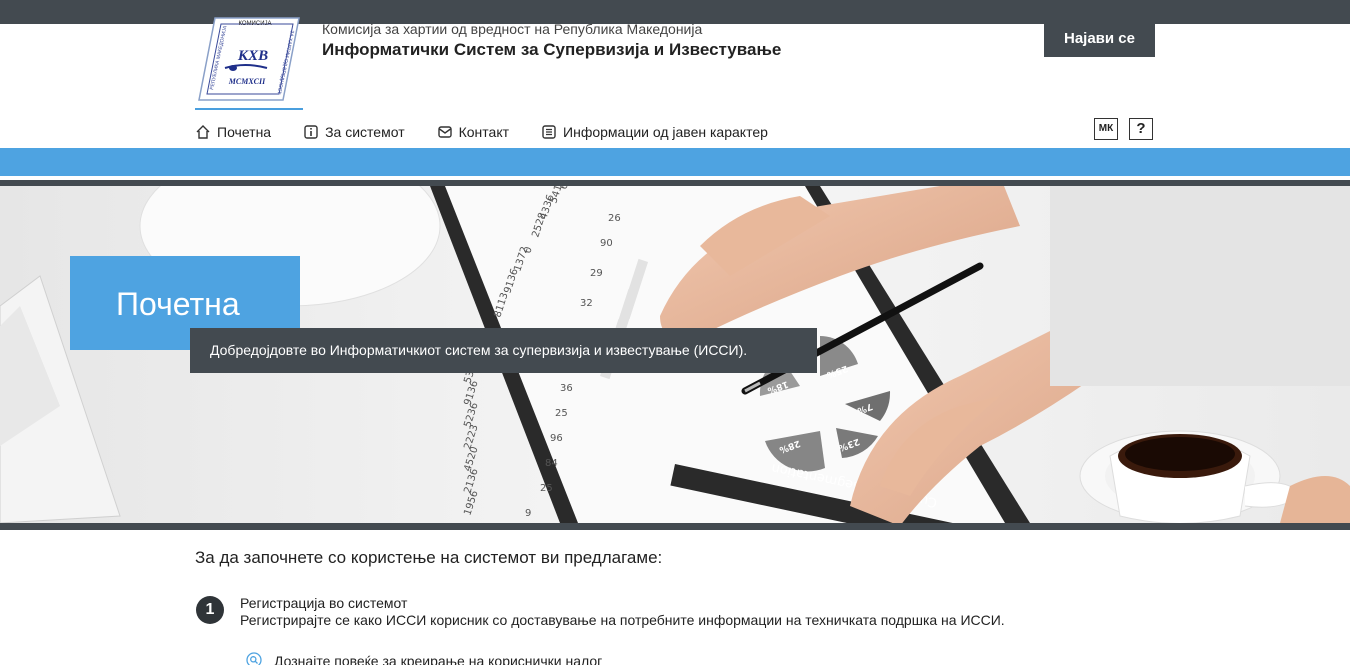 The width and height of the screenshot is (1350, 665). Describe the element at coordinates (203, 132) in the screenshot. I see `home-icon` at that location.